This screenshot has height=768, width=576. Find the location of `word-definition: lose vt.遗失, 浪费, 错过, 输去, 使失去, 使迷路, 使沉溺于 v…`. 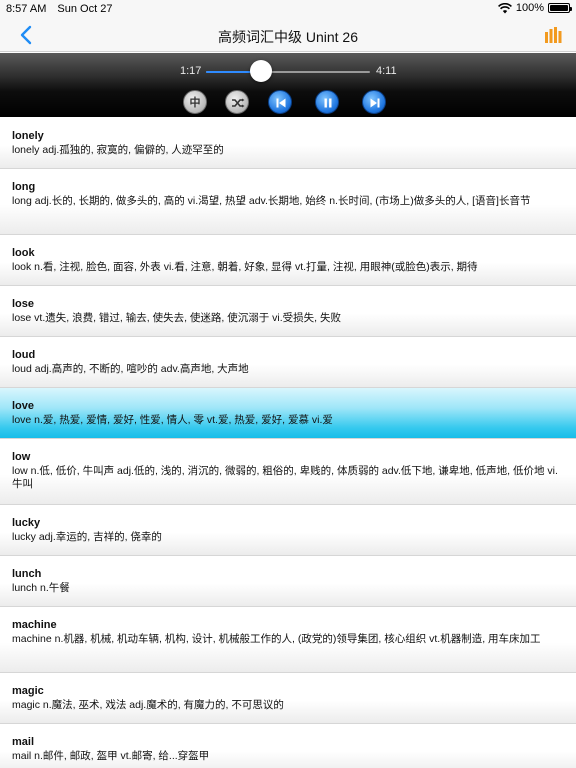

word-definition: lose vt.遗失, 浪费, 错过, 输去, 使失去, 使迷路, 使沉溺于 v… is located at coordinates (177, 318).